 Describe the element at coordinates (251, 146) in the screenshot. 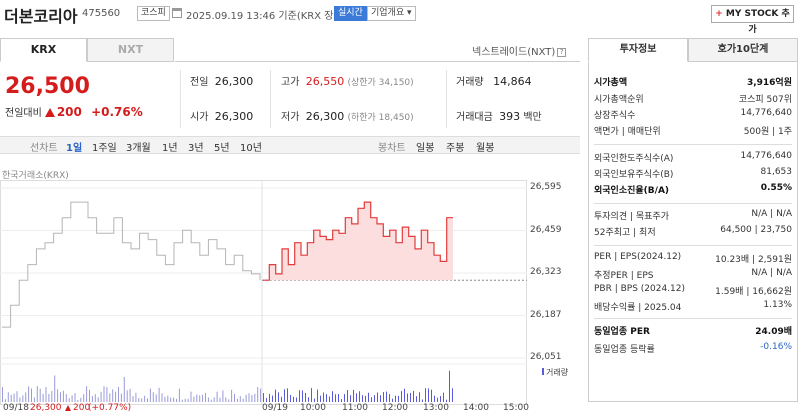

I see `tab-10y: 10년` at that location.